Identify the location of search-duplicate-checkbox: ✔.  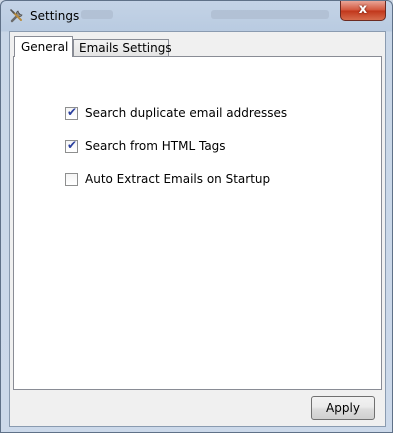
(71, 112).